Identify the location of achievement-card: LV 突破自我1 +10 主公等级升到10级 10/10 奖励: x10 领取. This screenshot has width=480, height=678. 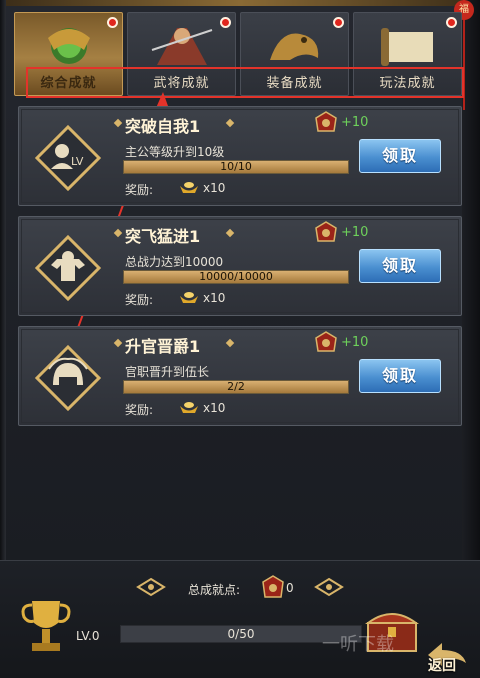
(240, 156).